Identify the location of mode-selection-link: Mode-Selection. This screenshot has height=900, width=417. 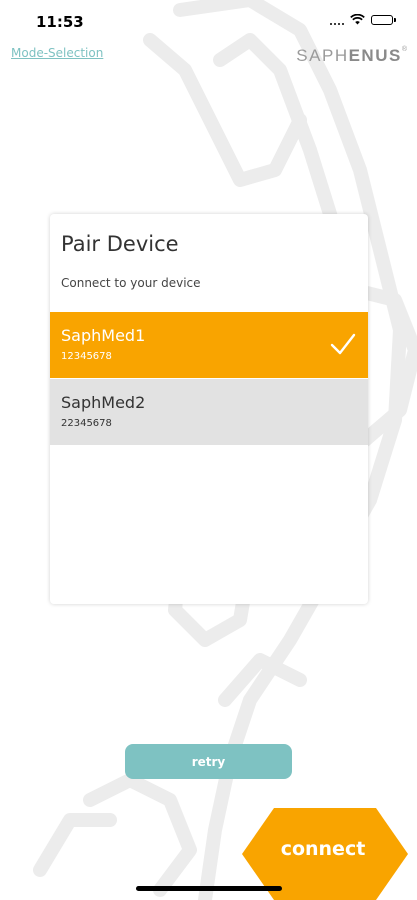
(57, 53).